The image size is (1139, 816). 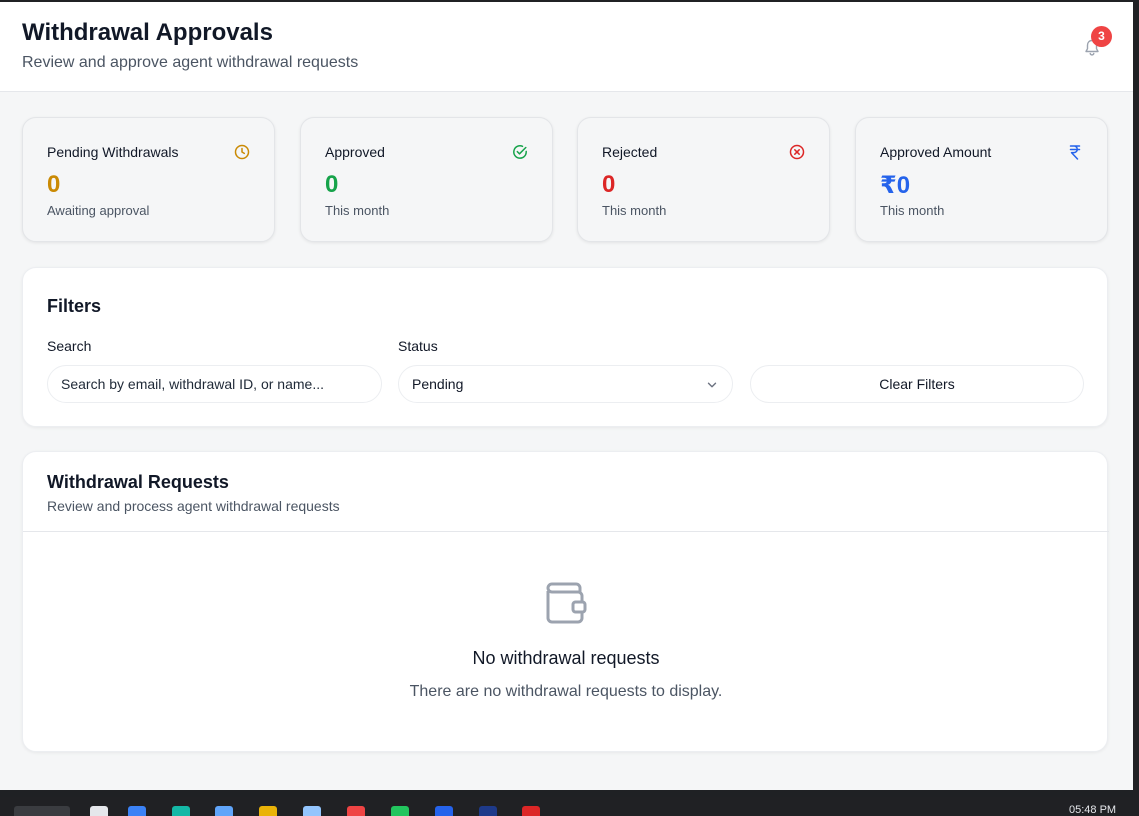 What do you see at coordinates (426, 179) in the screenshot?
I see `approved-card: Approved 0 This month` at bounding box center [426, 179].